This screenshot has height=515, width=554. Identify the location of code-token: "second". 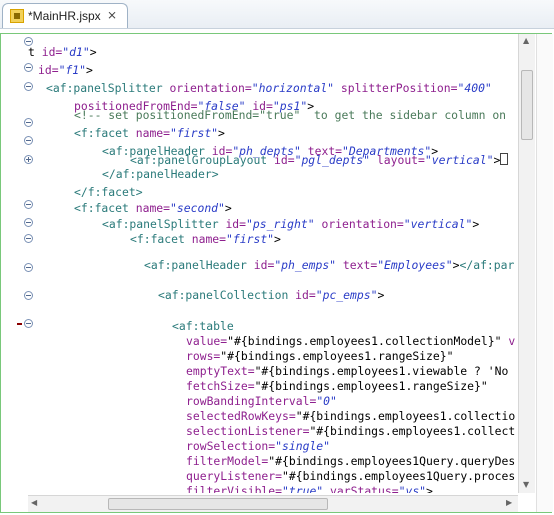
(197, 208).